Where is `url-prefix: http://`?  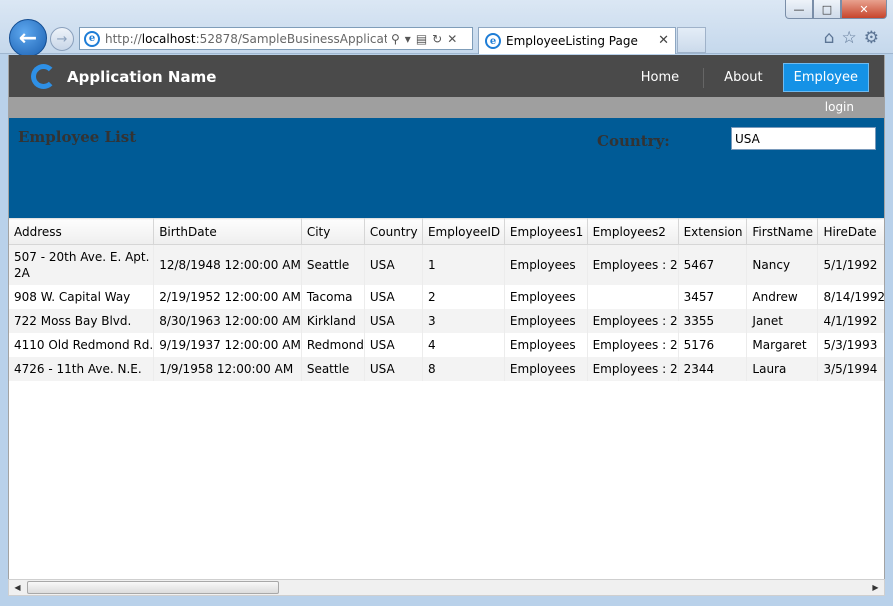
url-prefix: http:// is located at coordinates (123, 38).